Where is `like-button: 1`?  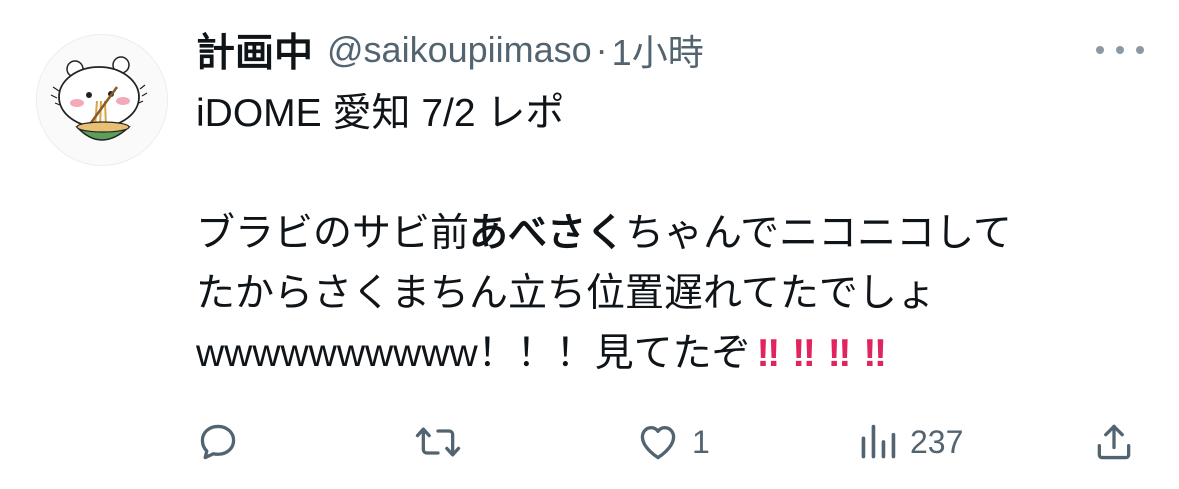
like-button: 1 is located at coordinates (673, 442).